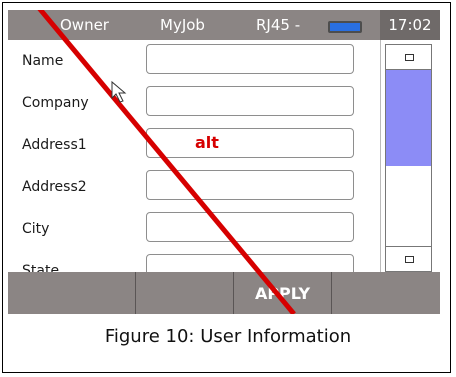 This screenshot has height=377, width=456. Describe the element at coordinates (54, 187) in the screenshot. I see `address2-label: Address2` at that location.